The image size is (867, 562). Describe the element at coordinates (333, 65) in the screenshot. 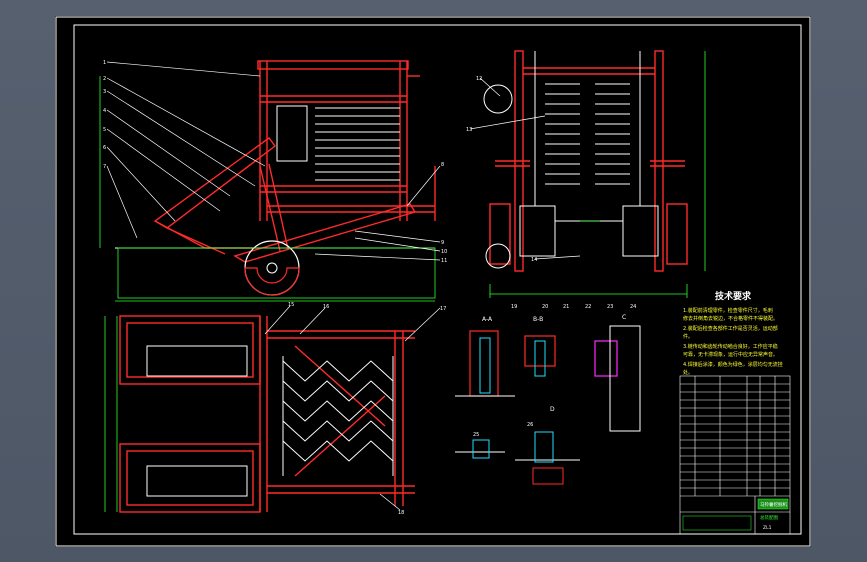

I see `top-rail` at that location.